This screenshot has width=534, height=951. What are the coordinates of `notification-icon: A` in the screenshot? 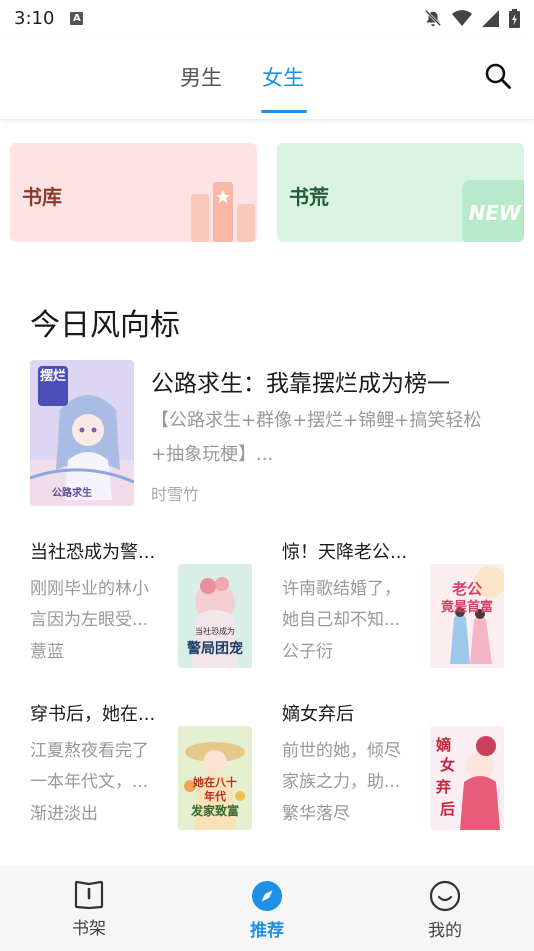 It's located at (77, 18).